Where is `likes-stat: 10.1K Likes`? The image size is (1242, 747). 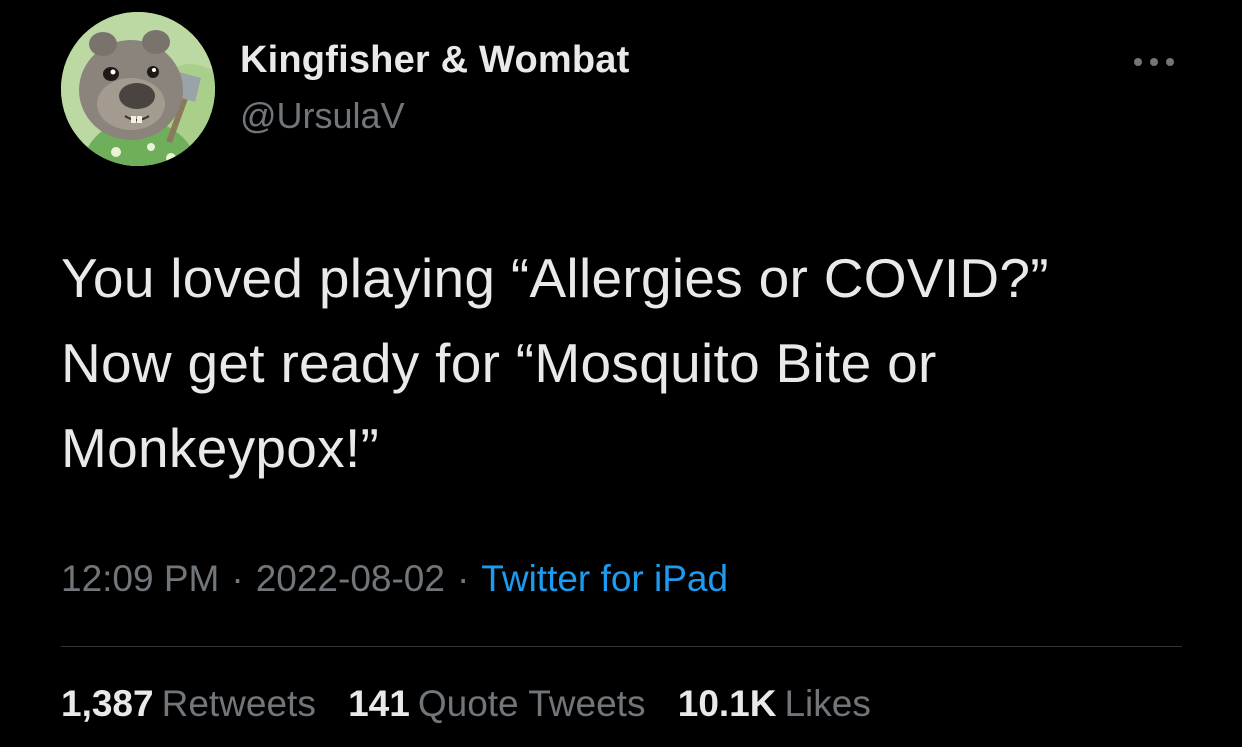 likes-stat: 10.1K Likes is located at coordinates (774, 704).